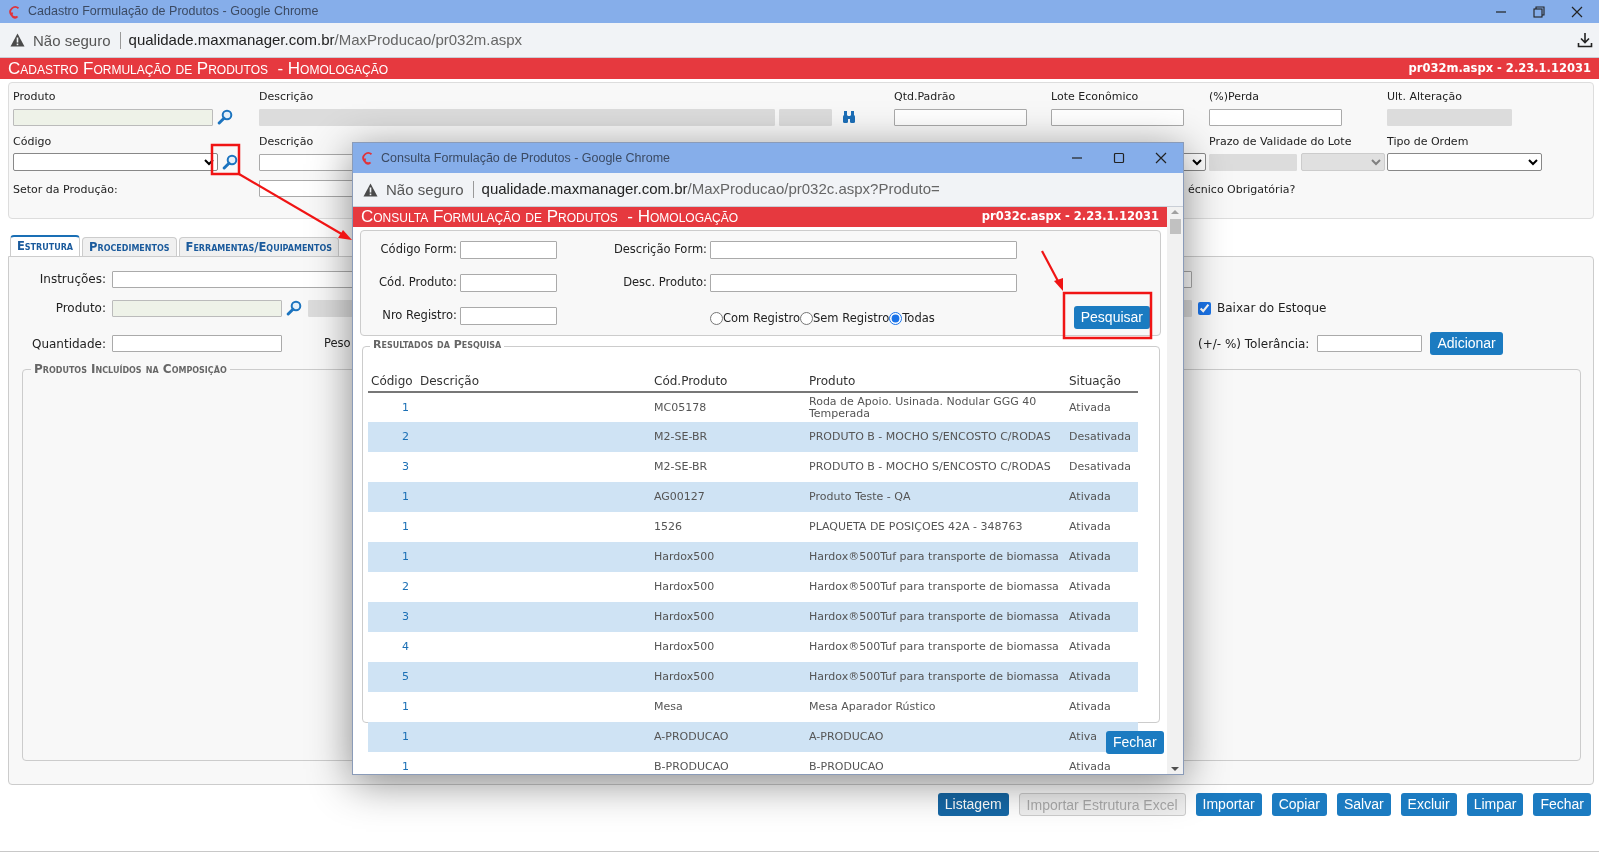  Describe the element at coordinates (1175, 226) in the screenshot. I see `scrollbar-thumb` at that location.